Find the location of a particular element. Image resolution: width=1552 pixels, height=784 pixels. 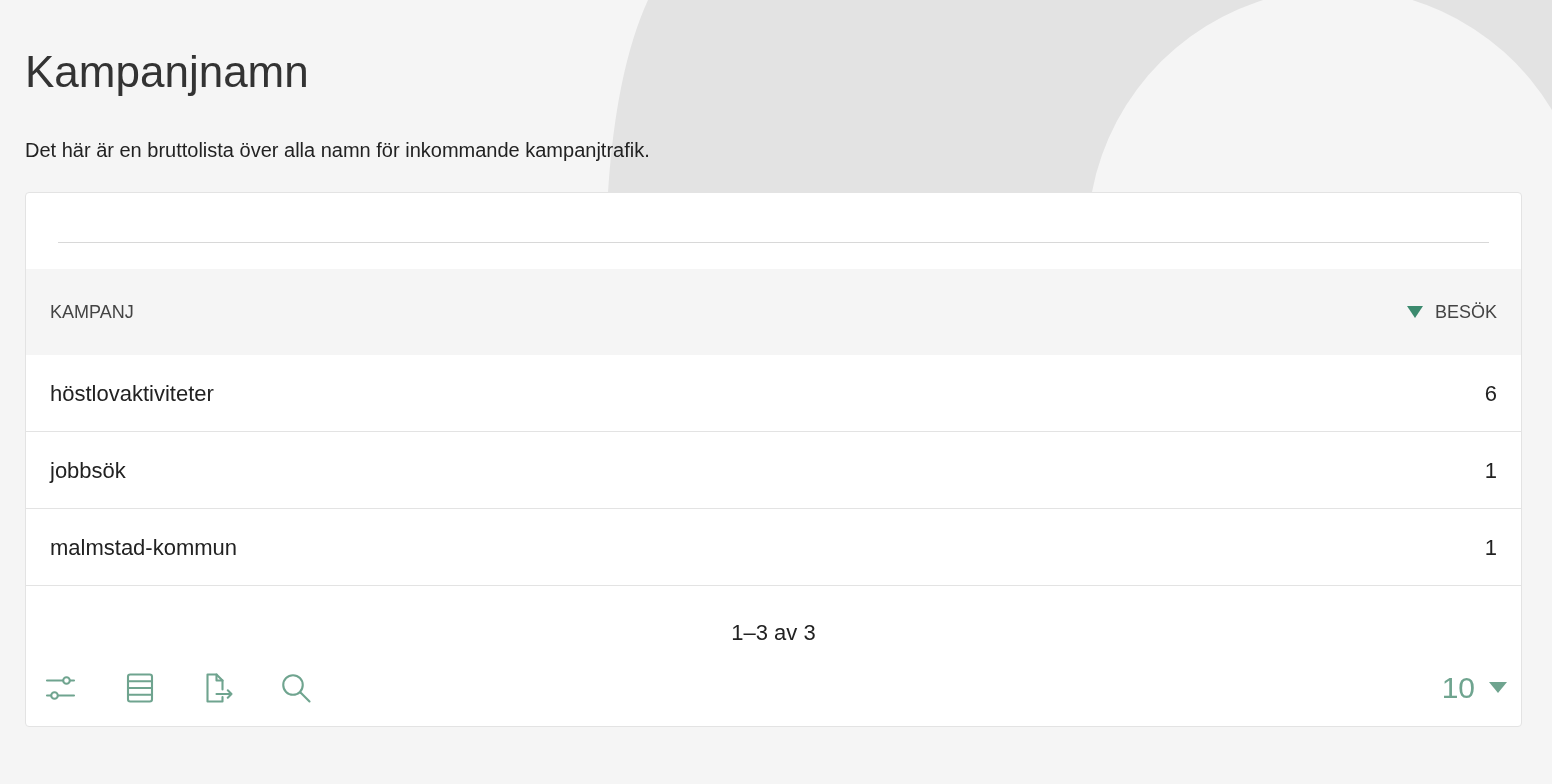

page-description: Det här är en bruttolista över alla namn för inkommande kampanjtrafik. is located at coordinates (337, 150).